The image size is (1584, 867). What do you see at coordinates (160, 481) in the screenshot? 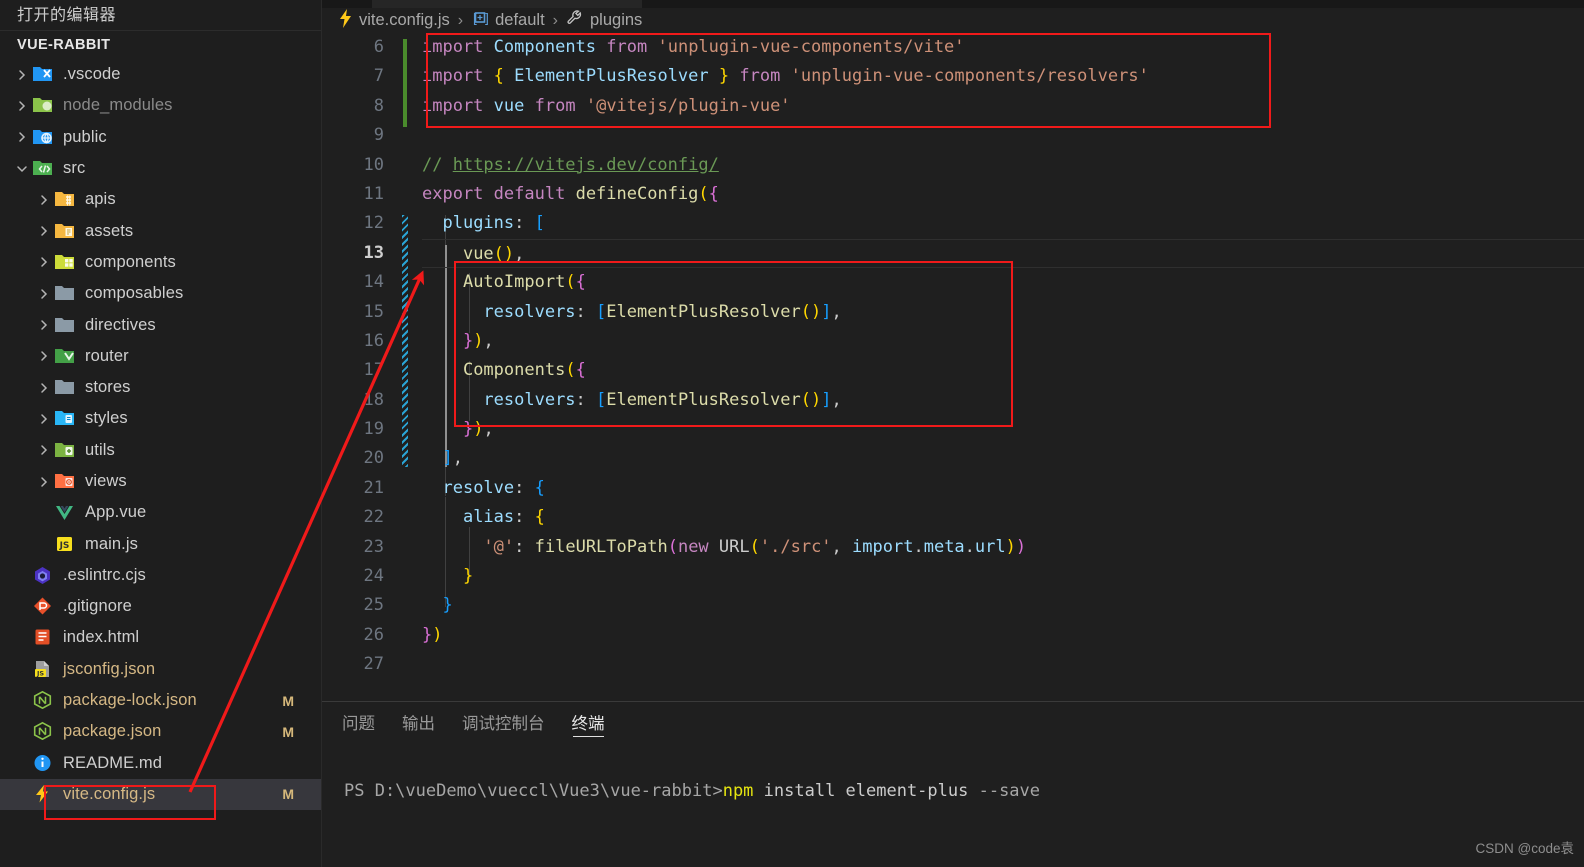
I see `tree-item-views: views` at bounding box center [160, 481].